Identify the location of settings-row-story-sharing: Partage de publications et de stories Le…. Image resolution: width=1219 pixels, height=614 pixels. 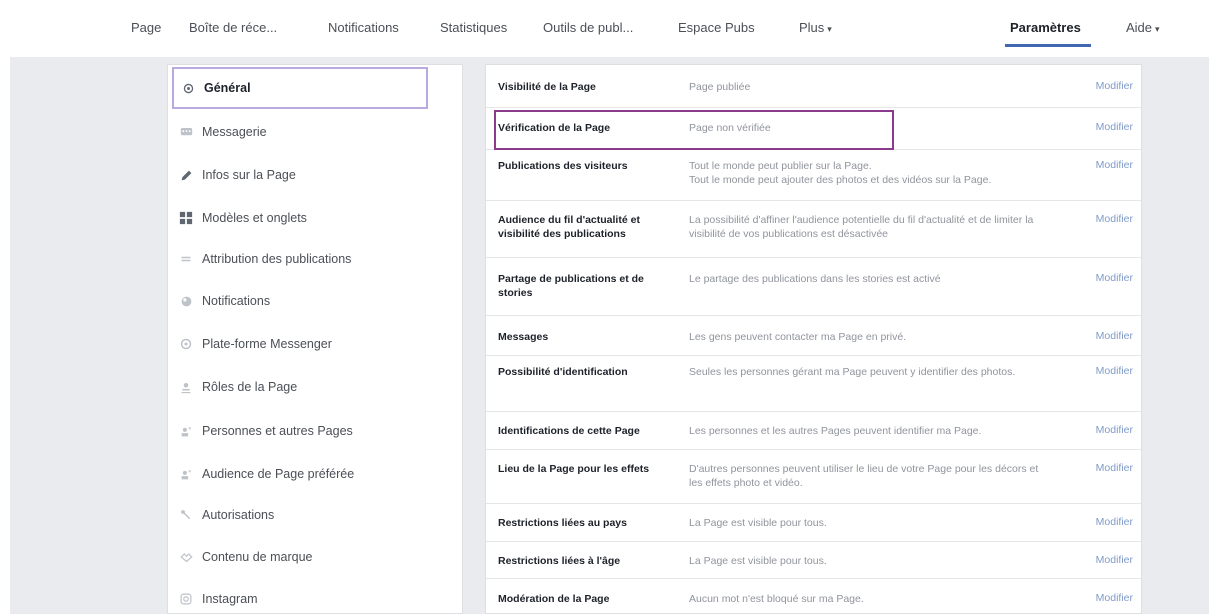
(813, 287).